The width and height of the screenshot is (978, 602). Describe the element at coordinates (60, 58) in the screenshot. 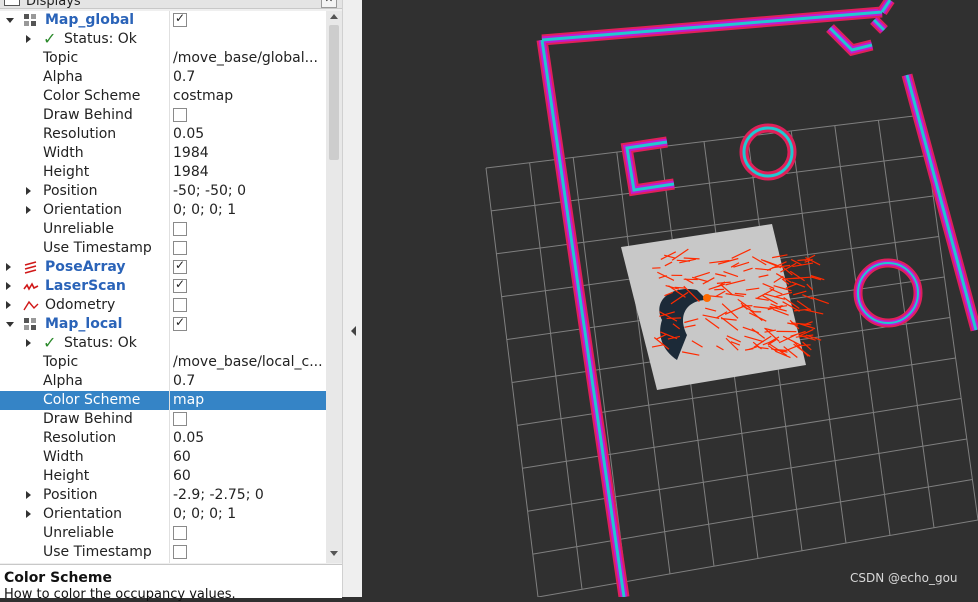

I see `row-label: Topic` at that location.